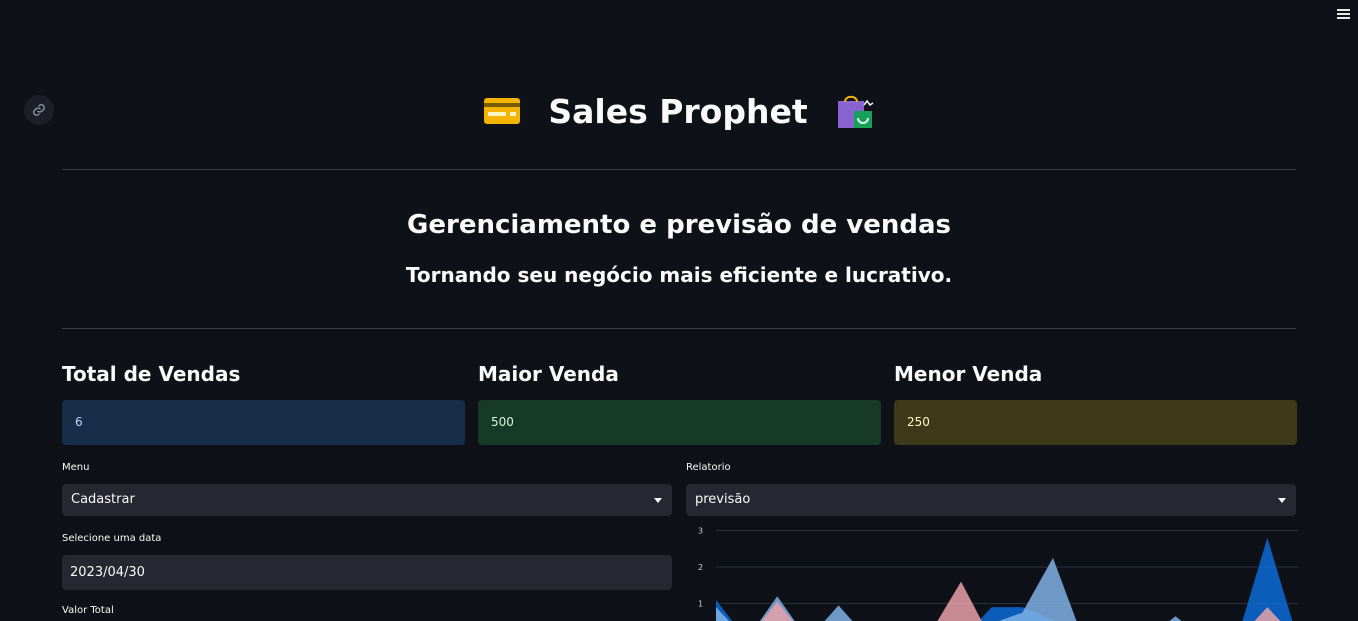  I want to click on report-select: previsão, so click(991, 500).